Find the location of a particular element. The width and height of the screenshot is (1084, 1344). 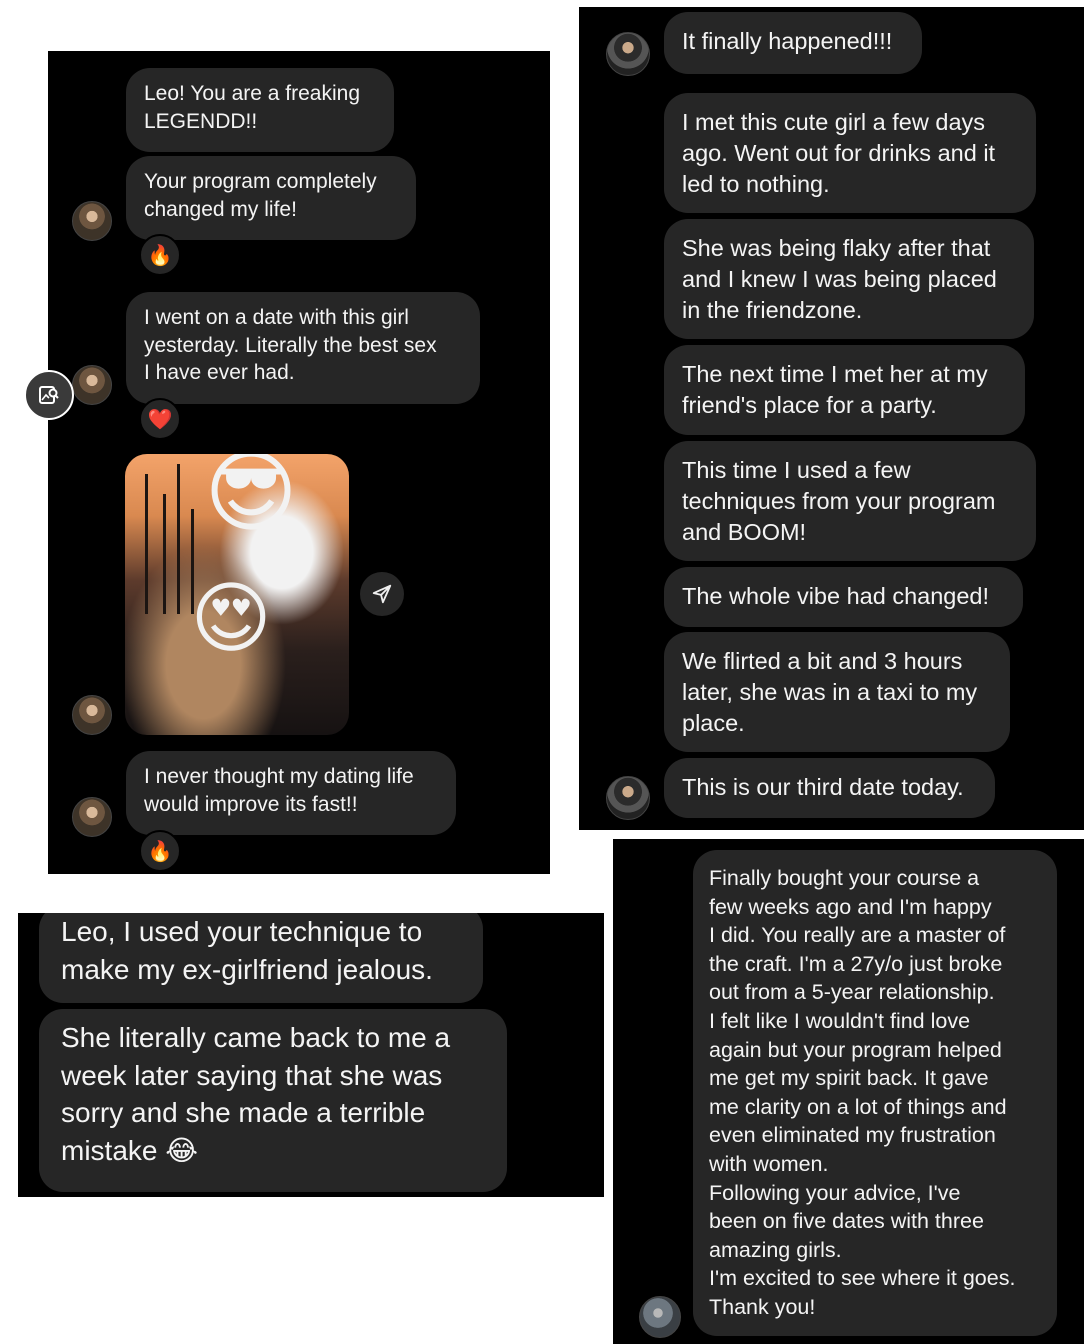

paper-plane-icon is located at coordinates (382, 594).